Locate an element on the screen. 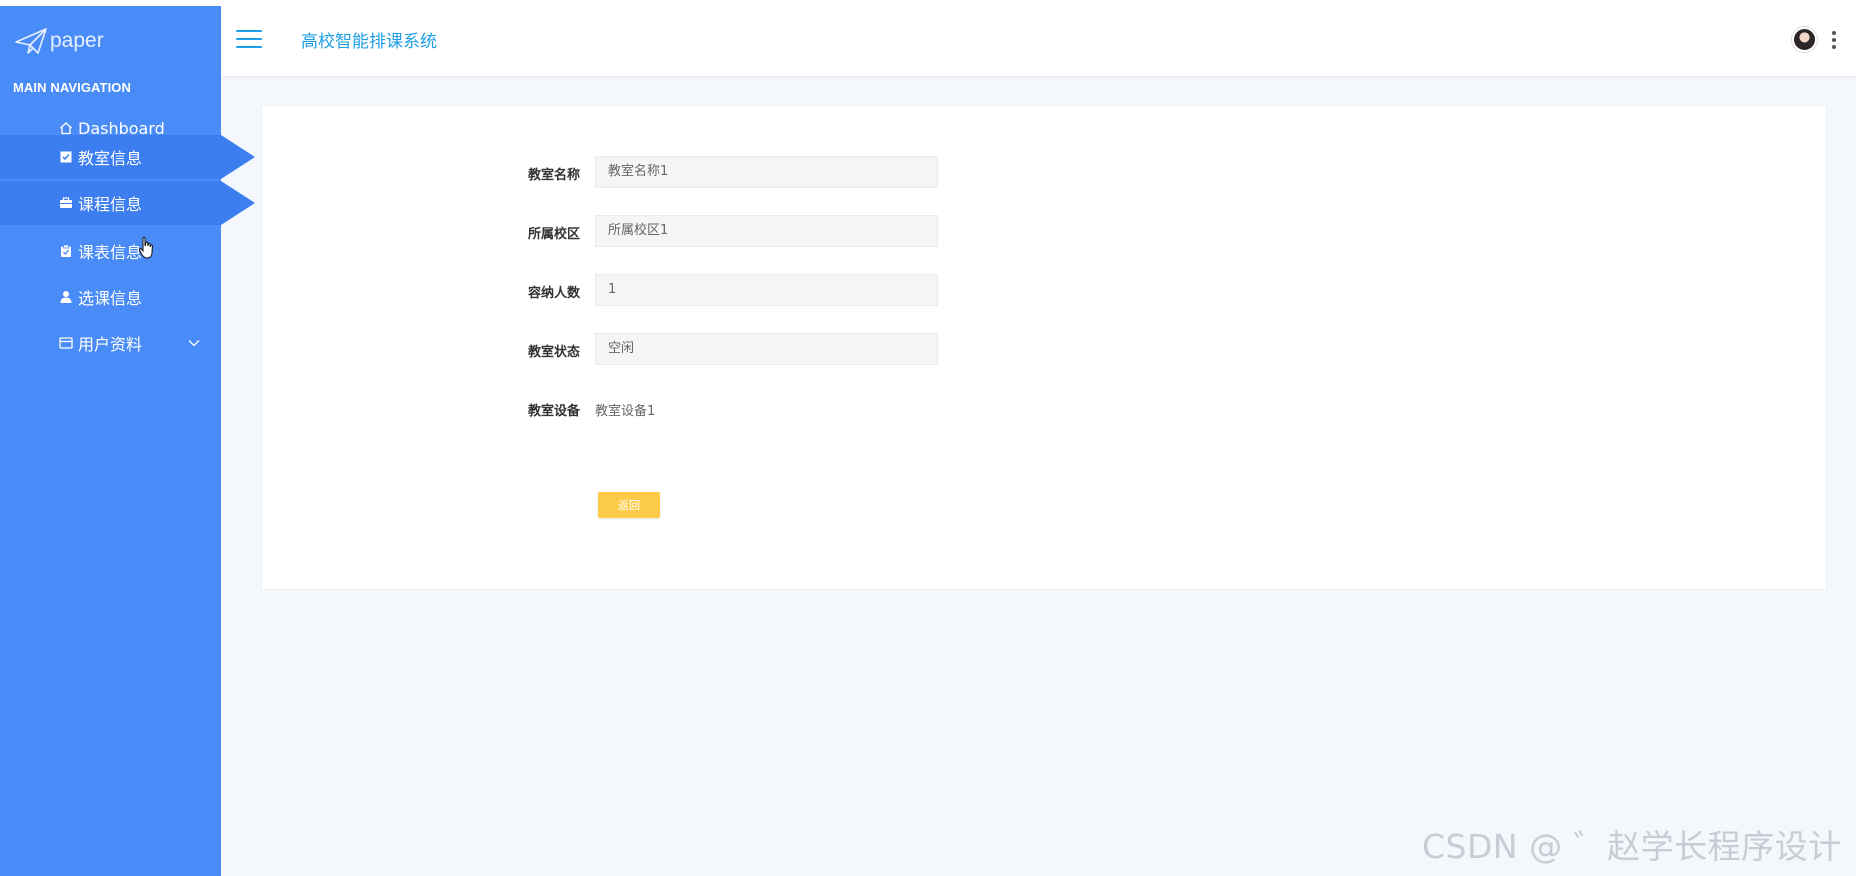  sidebar-item-course: 课程信息 is located at coordinates (127, 203).